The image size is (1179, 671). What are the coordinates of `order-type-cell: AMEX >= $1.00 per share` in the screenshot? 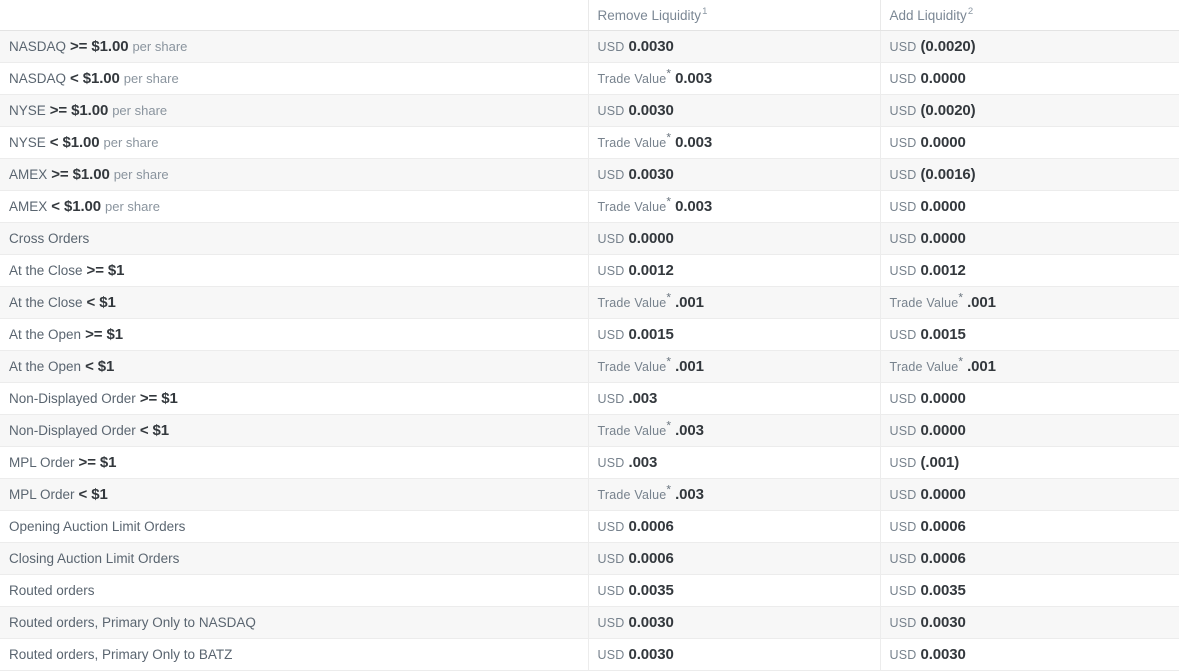 It's located at (294, 174).